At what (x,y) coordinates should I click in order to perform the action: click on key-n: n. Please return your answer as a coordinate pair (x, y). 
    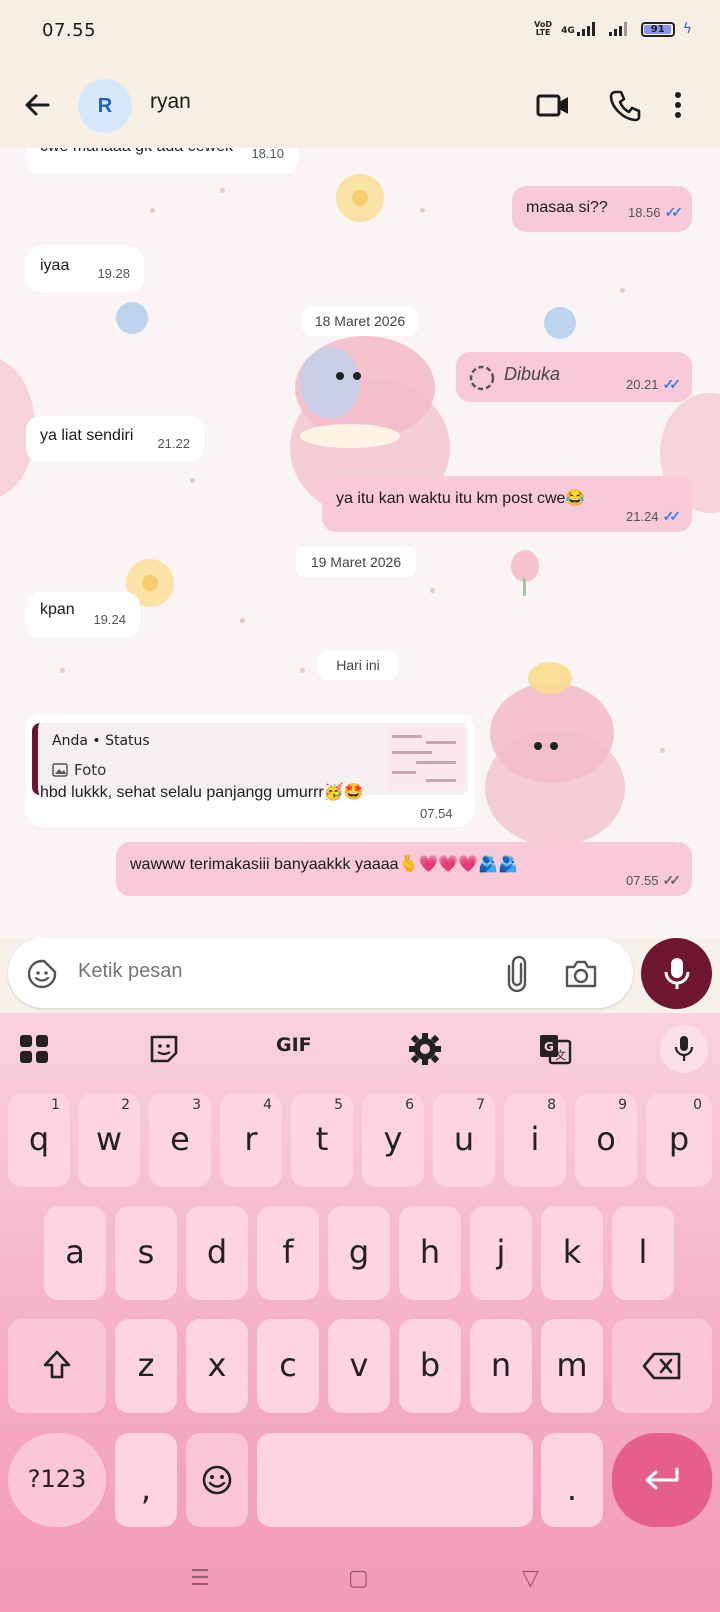
    Looking at the image, I should click on (501, 1366).